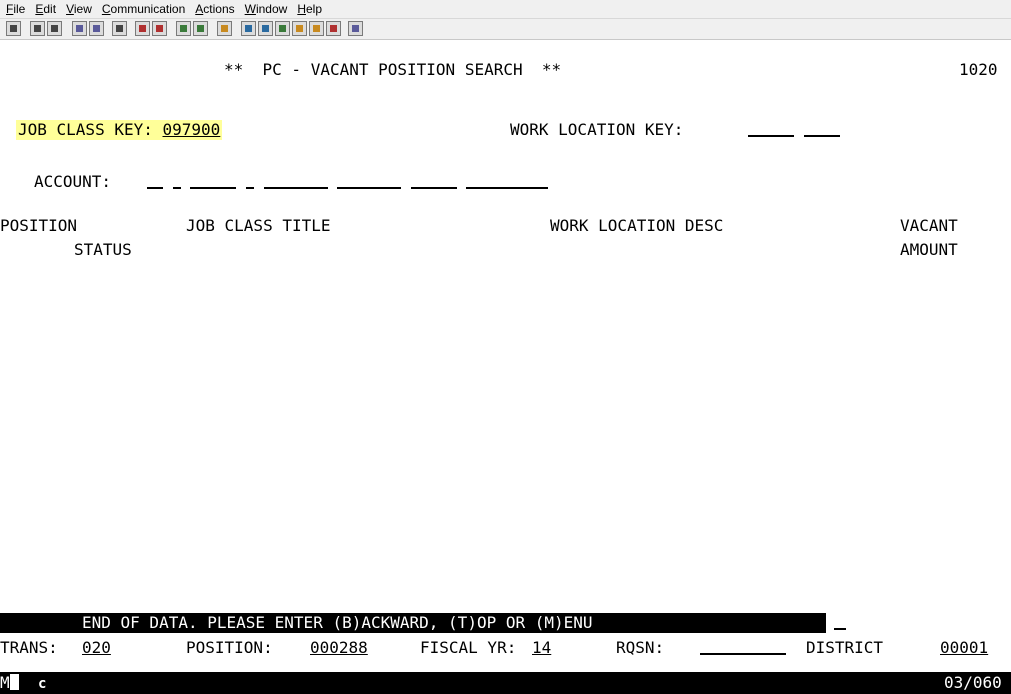  I want to click on print-screen-icon, so click(13, 28).